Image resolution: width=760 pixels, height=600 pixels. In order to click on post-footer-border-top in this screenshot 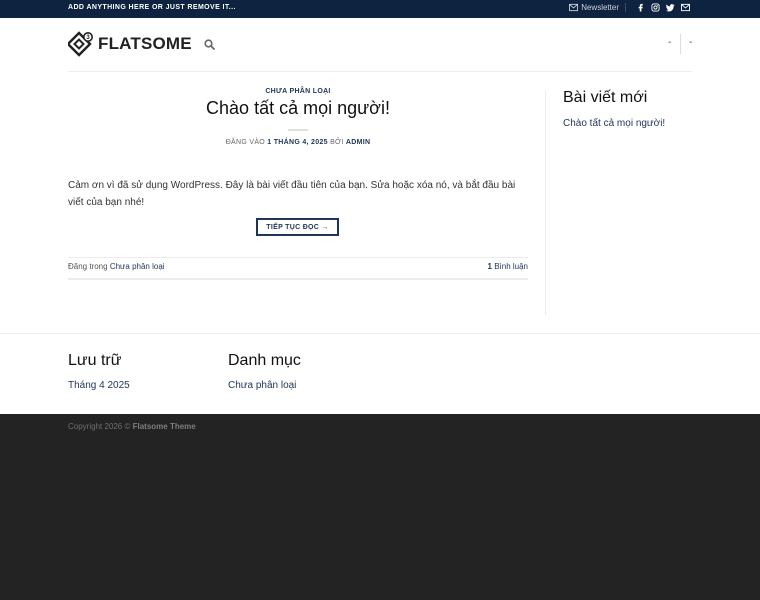, I will do `click(298, 257)`.